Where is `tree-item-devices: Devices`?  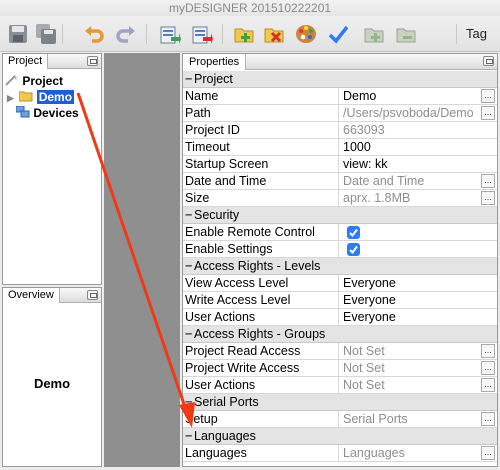
tree-item-devices: Devices is located at coordinates (47, 113).